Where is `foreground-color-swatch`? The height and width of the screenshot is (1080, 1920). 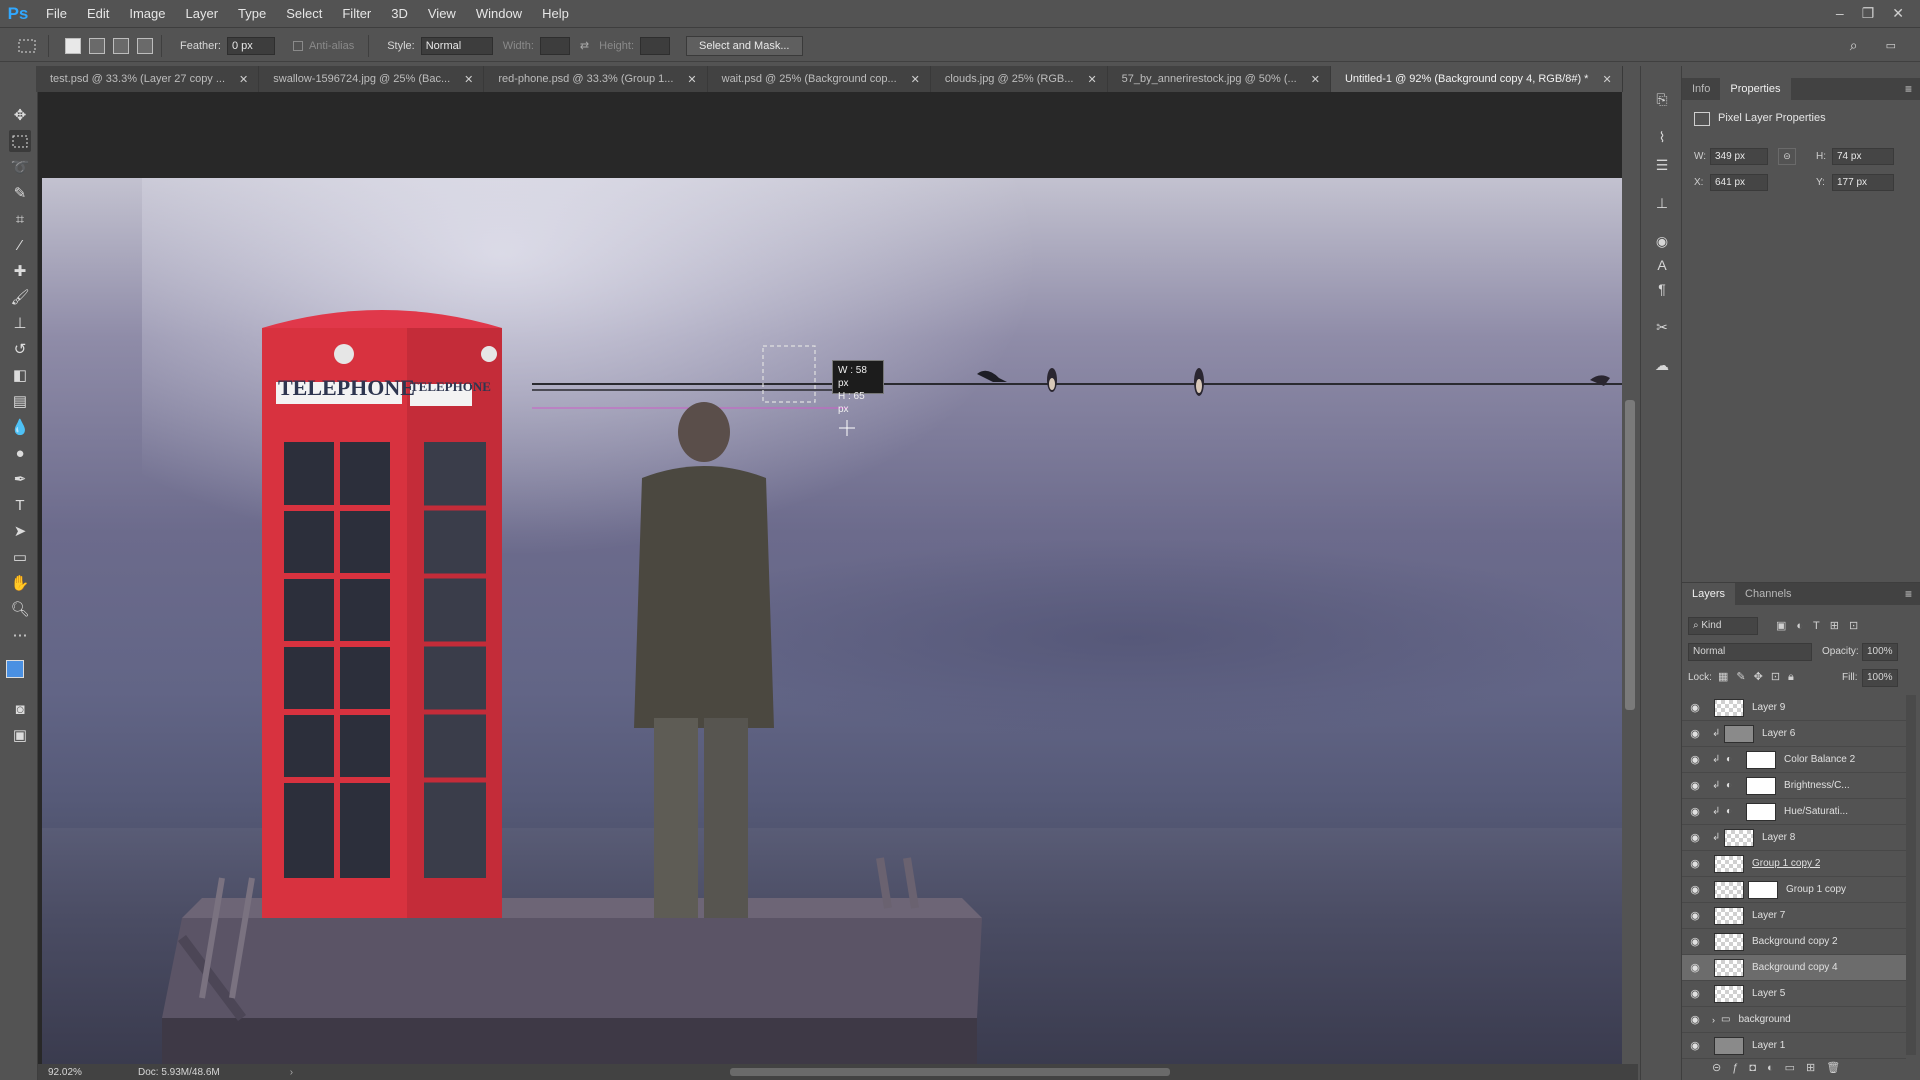
foreground-color-swatch is located at coordinates (15, 669).